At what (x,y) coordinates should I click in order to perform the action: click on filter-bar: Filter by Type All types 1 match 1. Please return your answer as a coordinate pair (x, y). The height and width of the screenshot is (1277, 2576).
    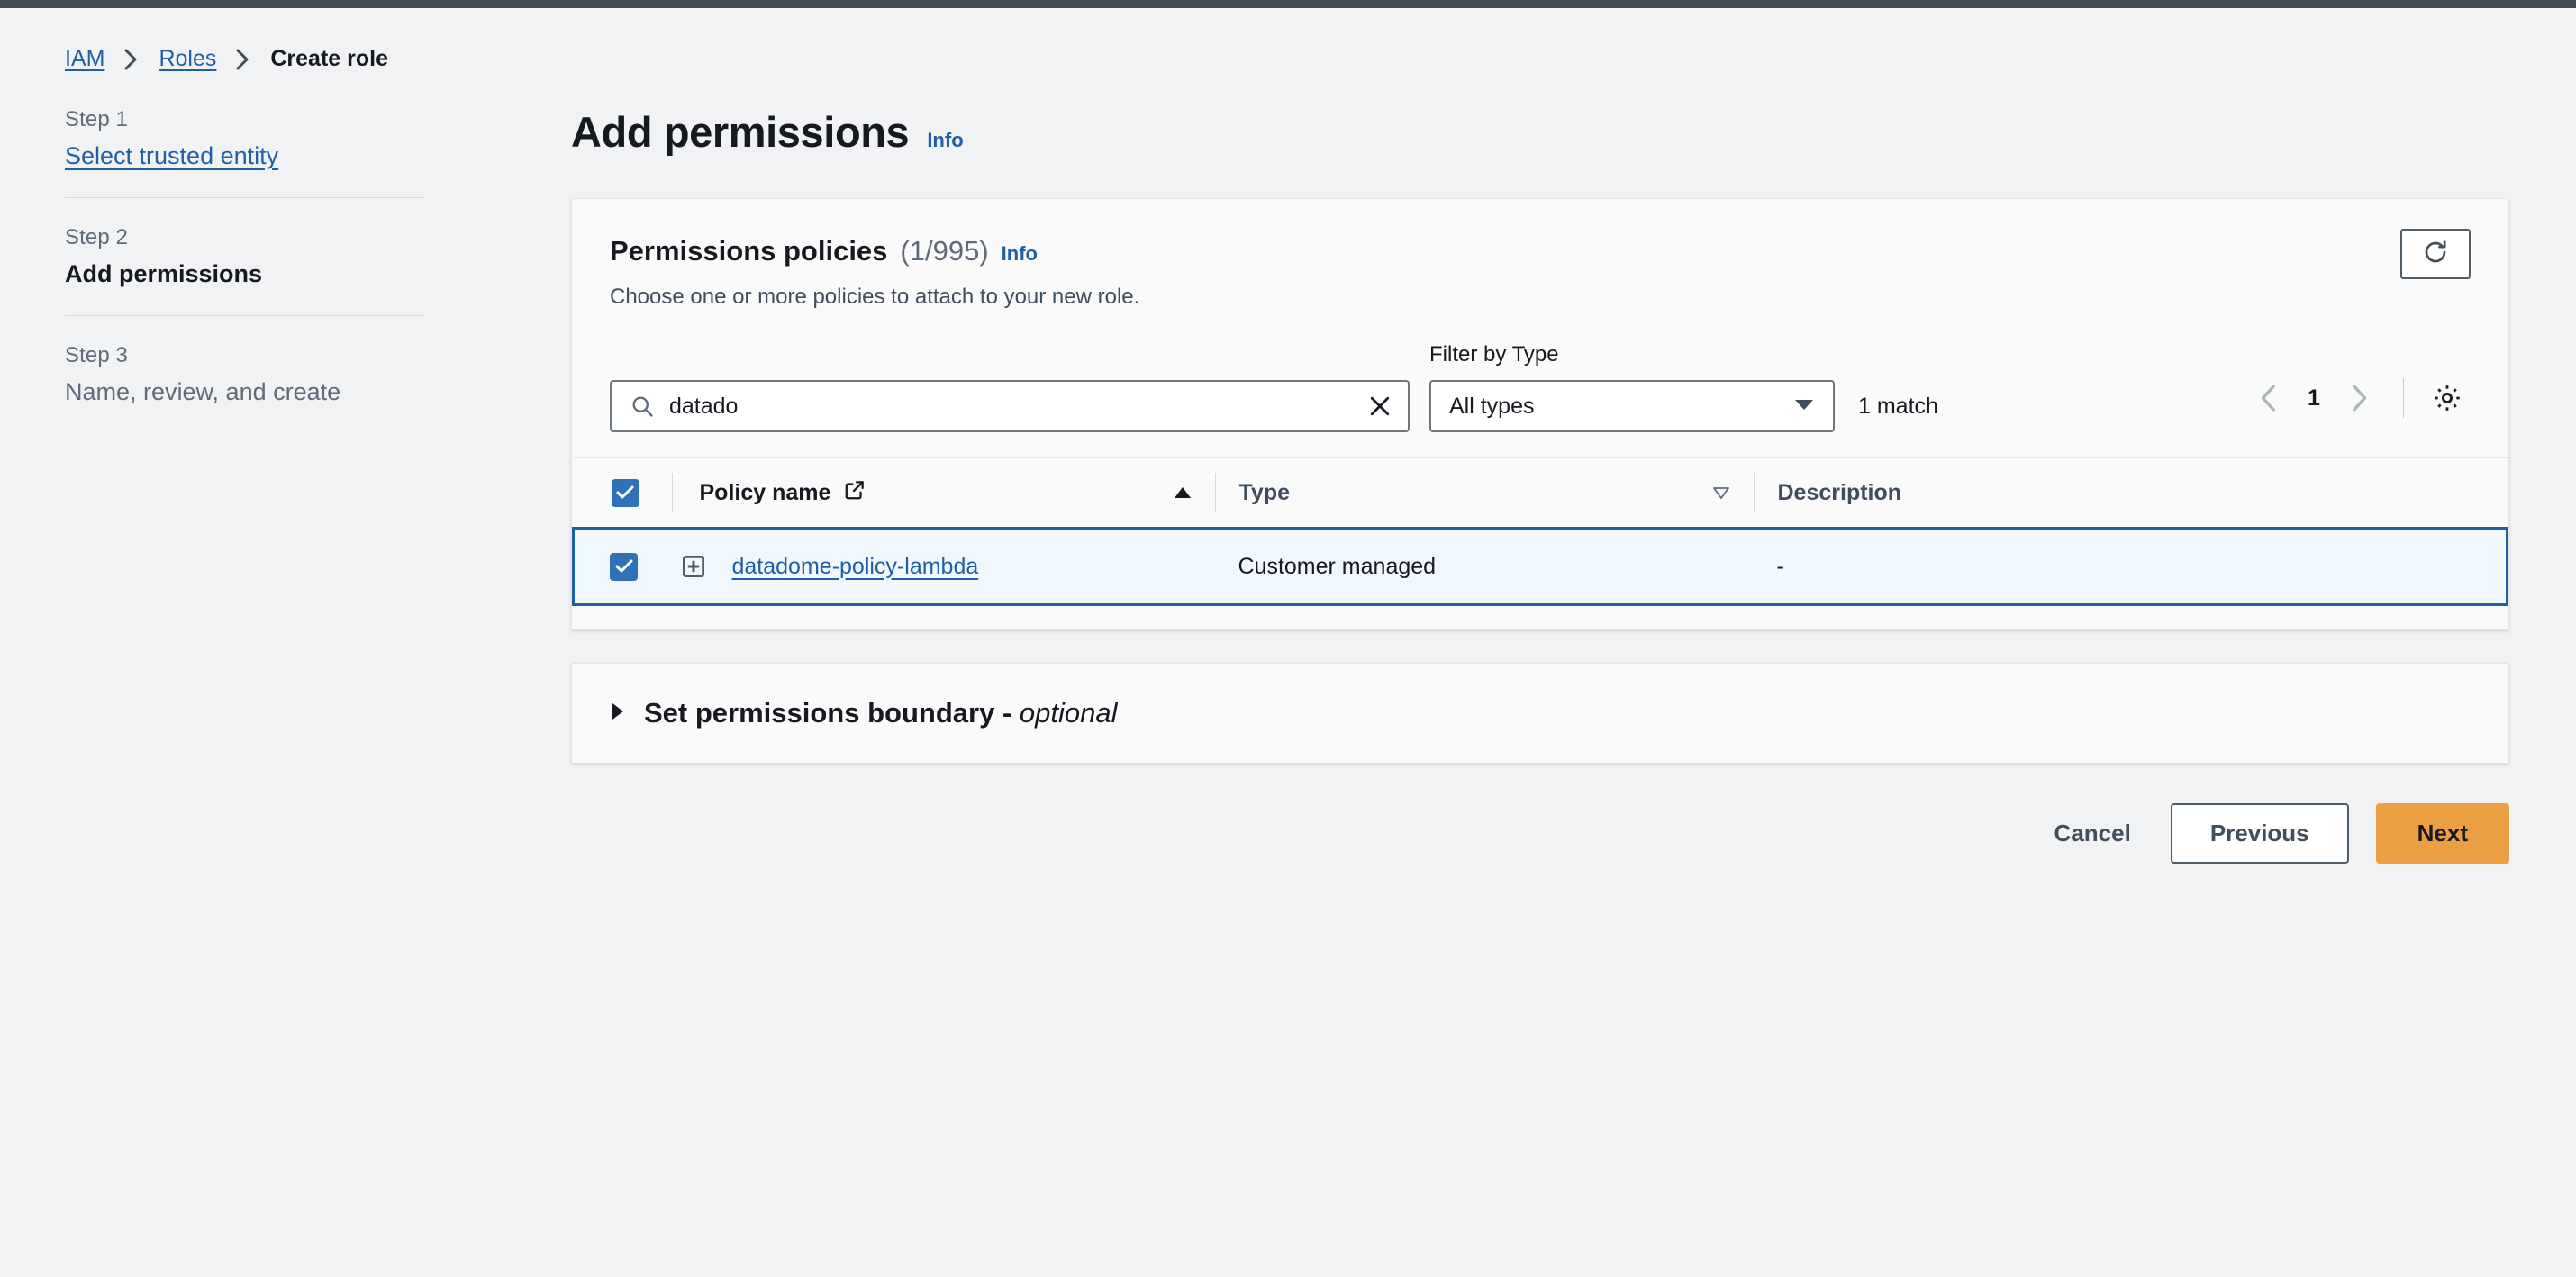
    Looking at the image, I should click on (1540, 384).